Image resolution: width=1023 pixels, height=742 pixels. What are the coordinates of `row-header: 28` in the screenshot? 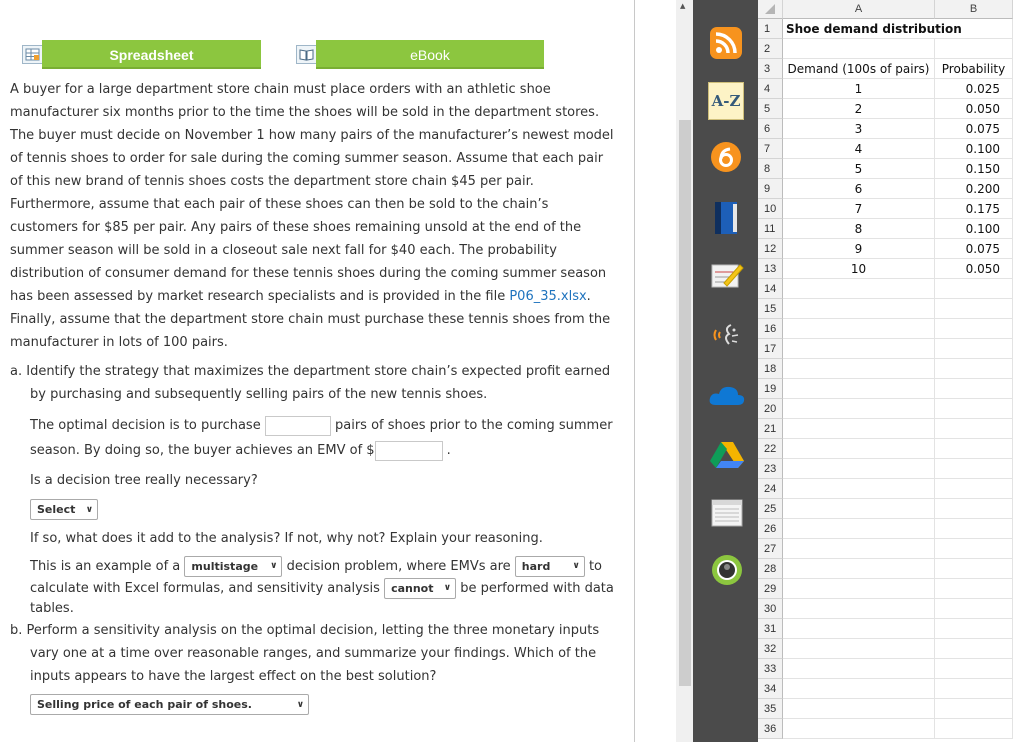 It's located at (770, 569).